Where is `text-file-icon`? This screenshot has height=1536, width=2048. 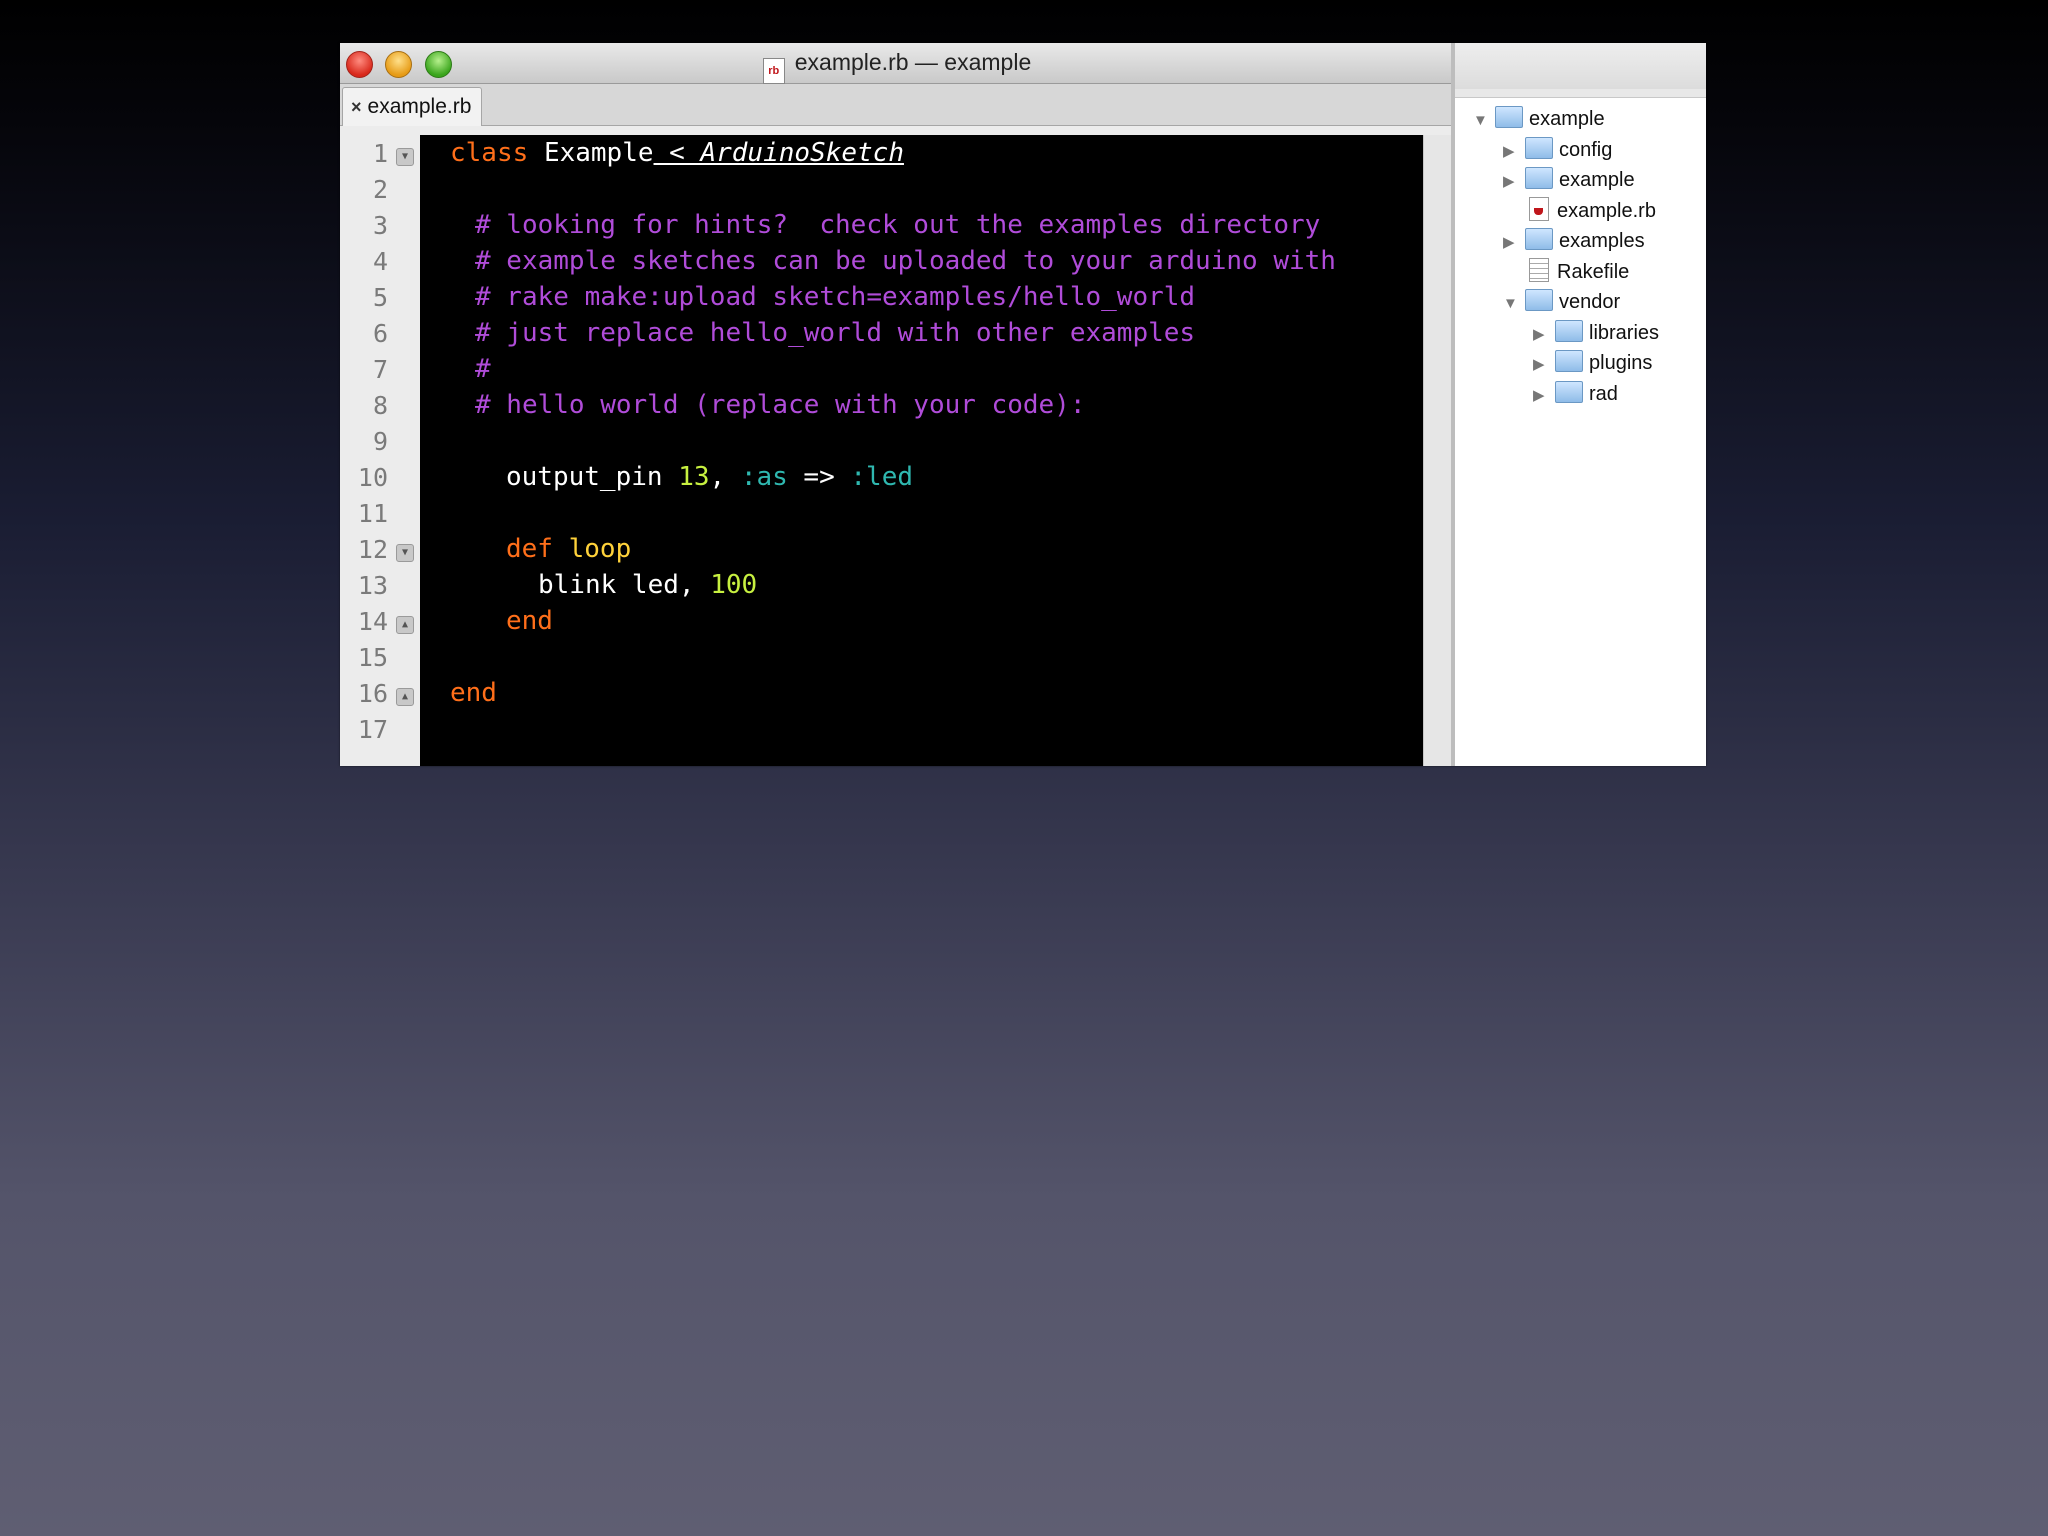 text-file-icon is located at coordinates (1539, 269).